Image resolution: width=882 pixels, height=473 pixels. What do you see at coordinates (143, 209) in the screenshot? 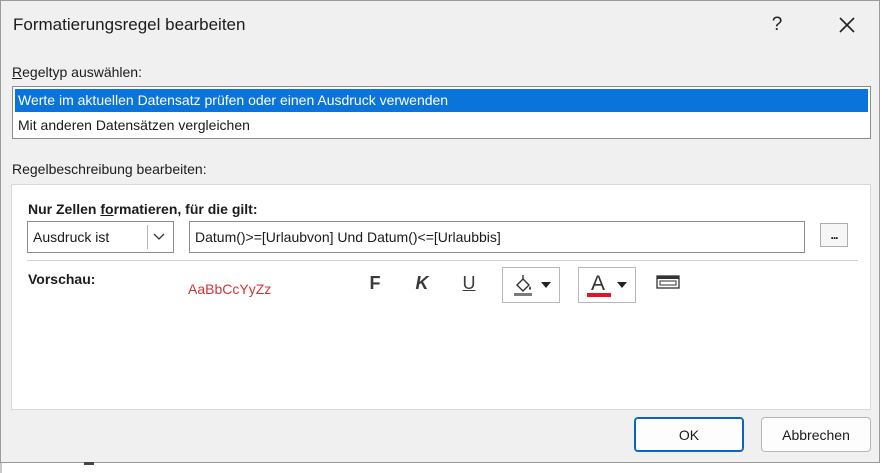
I see `condition-label: Nur Zellen formatieren, für die gilt:` at bounding box center [143, 209].